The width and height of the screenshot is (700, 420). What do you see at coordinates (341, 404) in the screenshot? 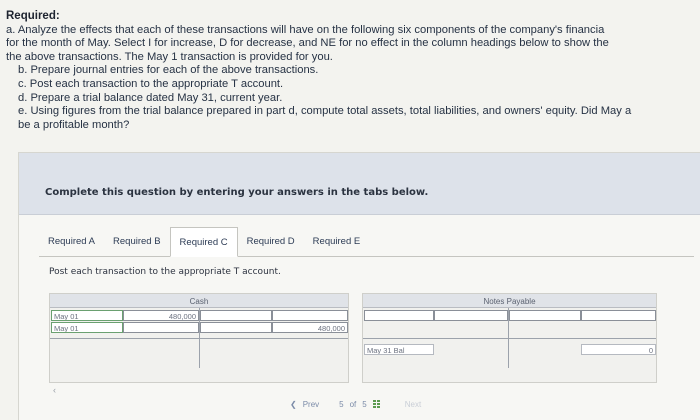
I see `page-current: 5` at bounding box center [341, 404].